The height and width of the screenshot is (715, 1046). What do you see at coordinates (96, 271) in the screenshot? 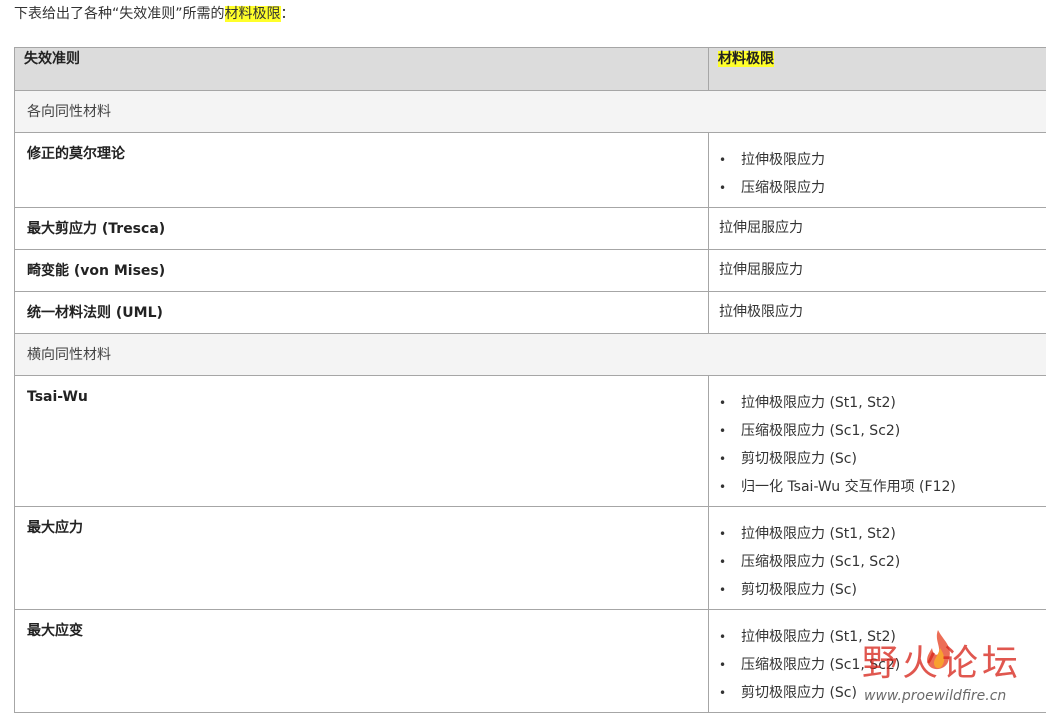
I see `criterion-name: 畸变能 (von Mises)` at bounding box center [96, 271].